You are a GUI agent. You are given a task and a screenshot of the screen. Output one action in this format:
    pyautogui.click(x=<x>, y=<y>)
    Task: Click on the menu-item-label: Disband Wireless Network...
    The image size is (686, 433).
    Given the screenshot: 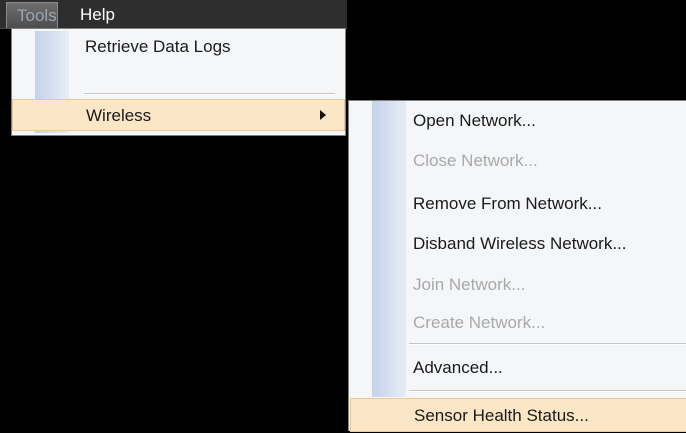 What is the action you would take?
    pyautogui.click(x=520, y=243)
    